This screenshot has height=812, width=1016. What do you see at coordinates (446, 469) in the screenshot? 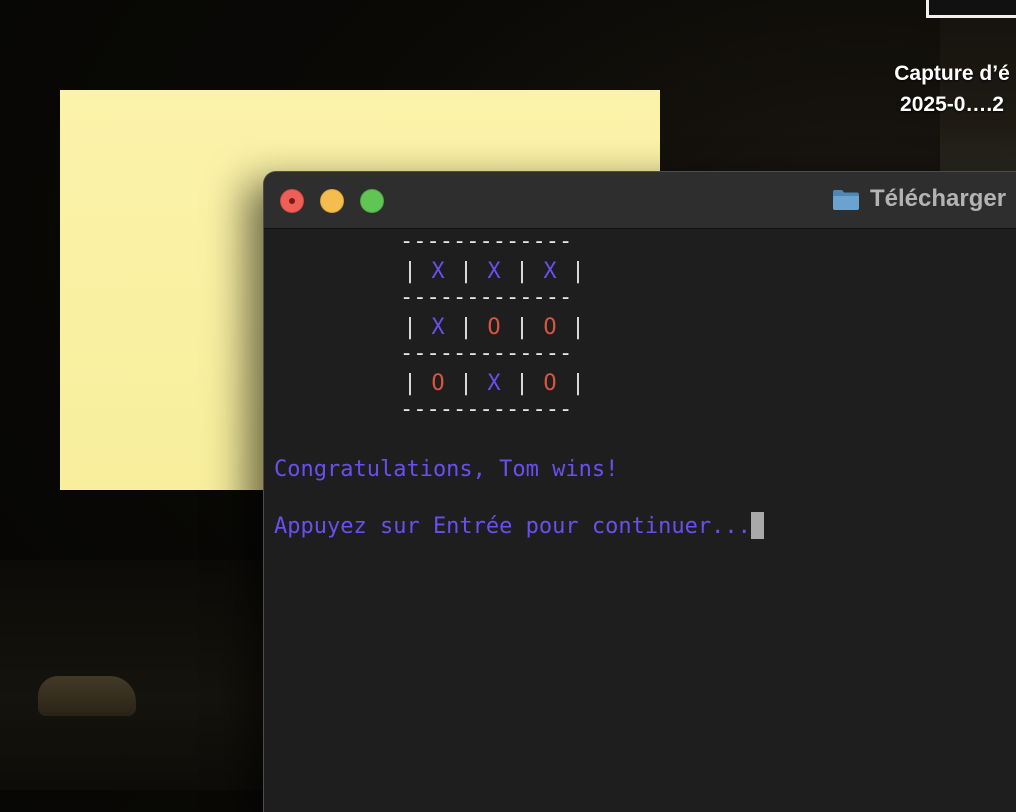
I see `win-message: Congratulations, Tom wins!` at bounding box center [446, 469].